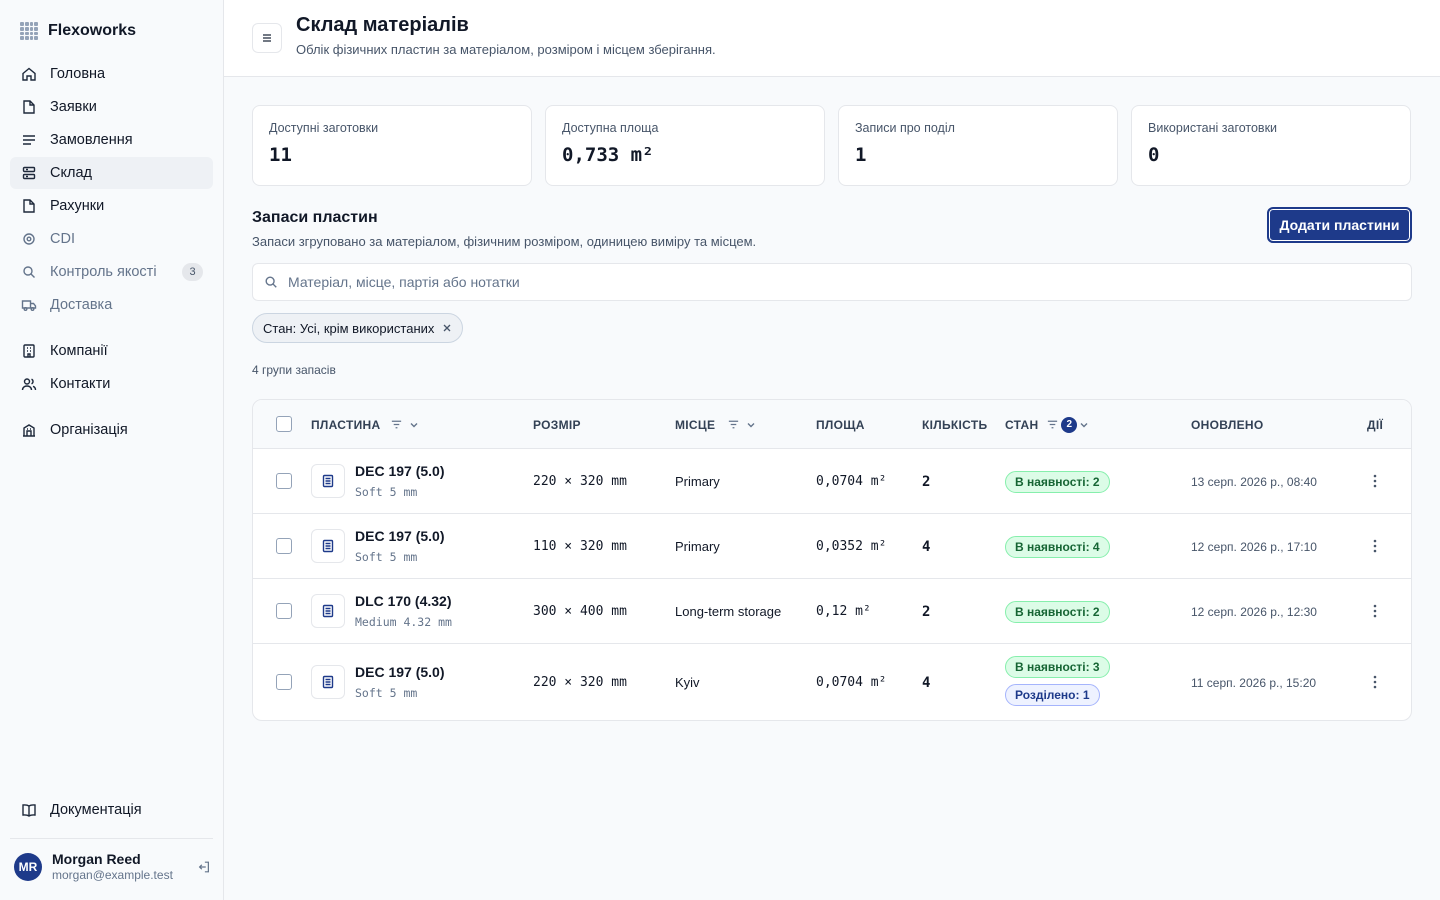  I want to click on target-icon, so click(29, 239).